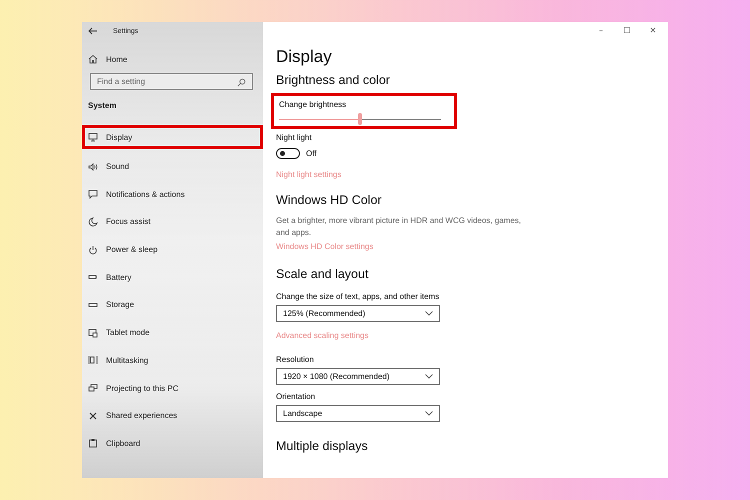 The image size is (750, 500). I want to click on nav-item: Shared experiences, so click(172, 416).